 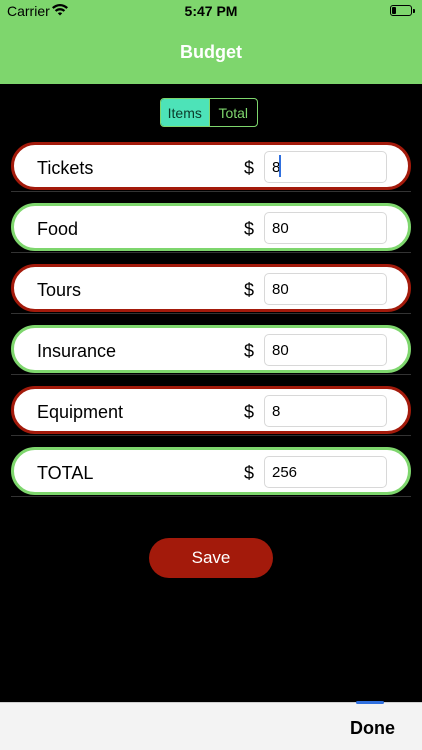 I want to click on food-amount-input, so click(x=325, y=228).